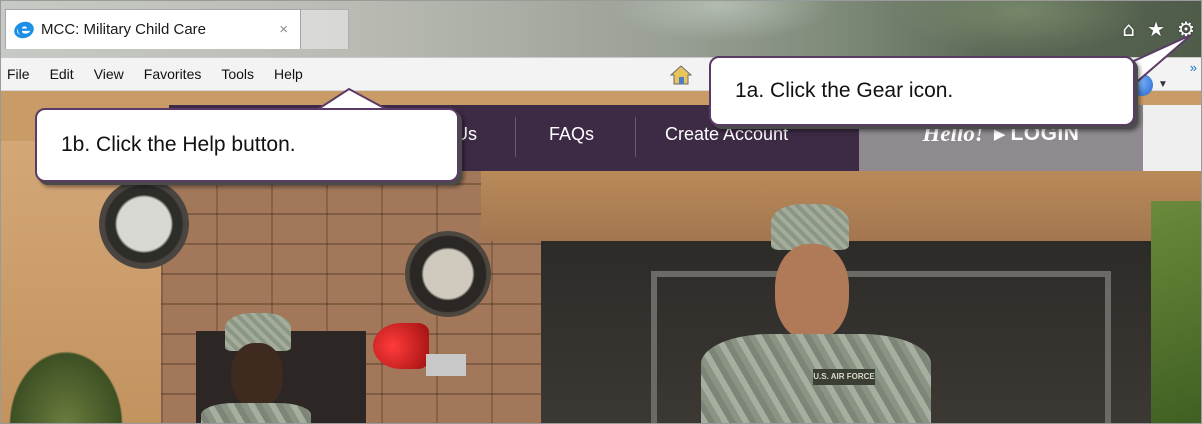 This screenshot has height=424, width=1202. Describe the element at coordinates (237, 74) in the screenshot. I see `menu-tools: Tools` at that location.